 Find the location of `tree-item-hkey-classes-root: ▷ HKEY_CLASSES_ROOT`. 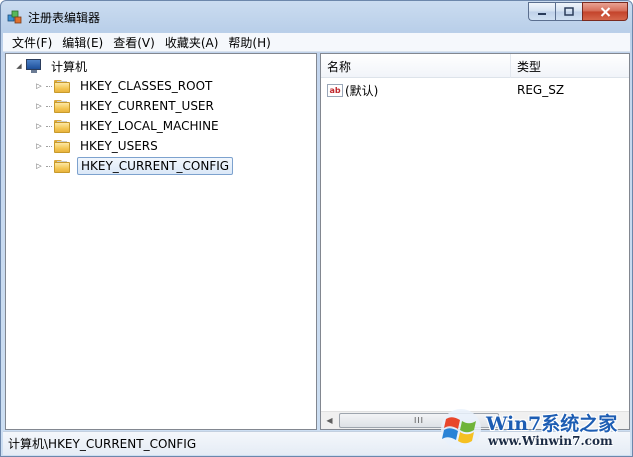

tree-item-hkey-classes-root: ▷ HKEY_CLASSES_ROOT is located at coordinates (124, 86).